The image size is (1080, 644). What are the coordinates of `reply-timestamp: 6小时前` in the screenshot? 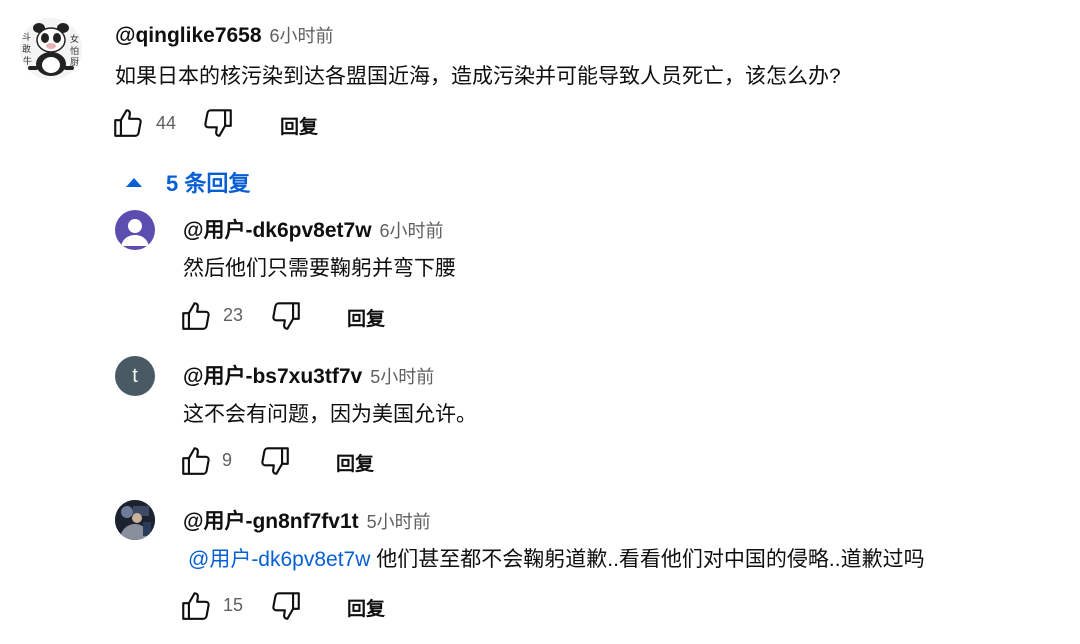 It's located at (412, 231).